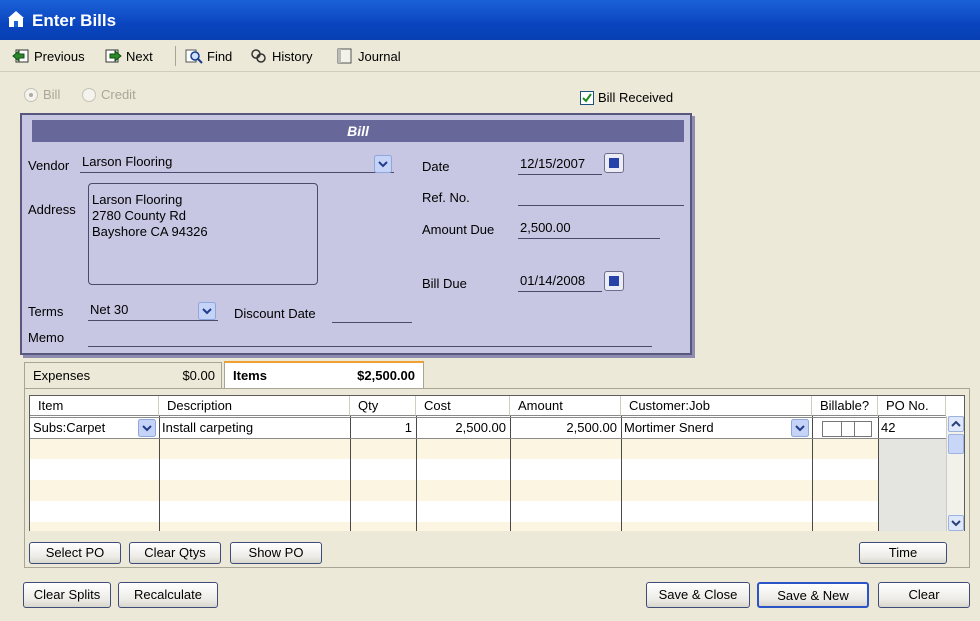  I want to click on show-po-button: Show PO, so click(276, 553).